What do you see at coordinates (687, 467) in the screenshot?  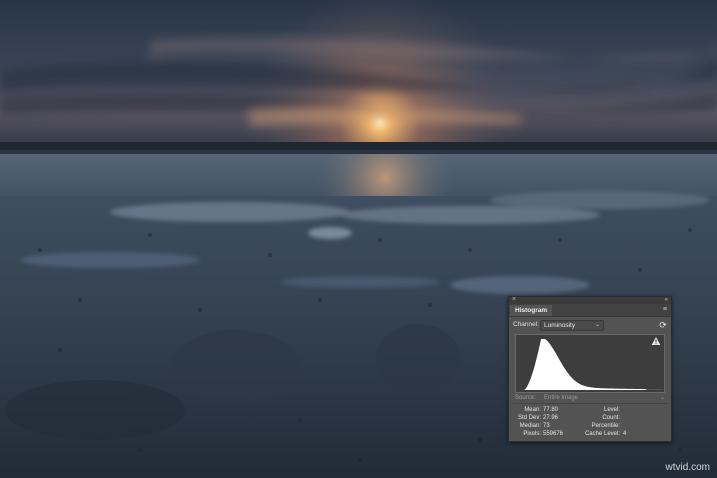 I see `watermark: wtvid.com` at bounding box center [687, 467].